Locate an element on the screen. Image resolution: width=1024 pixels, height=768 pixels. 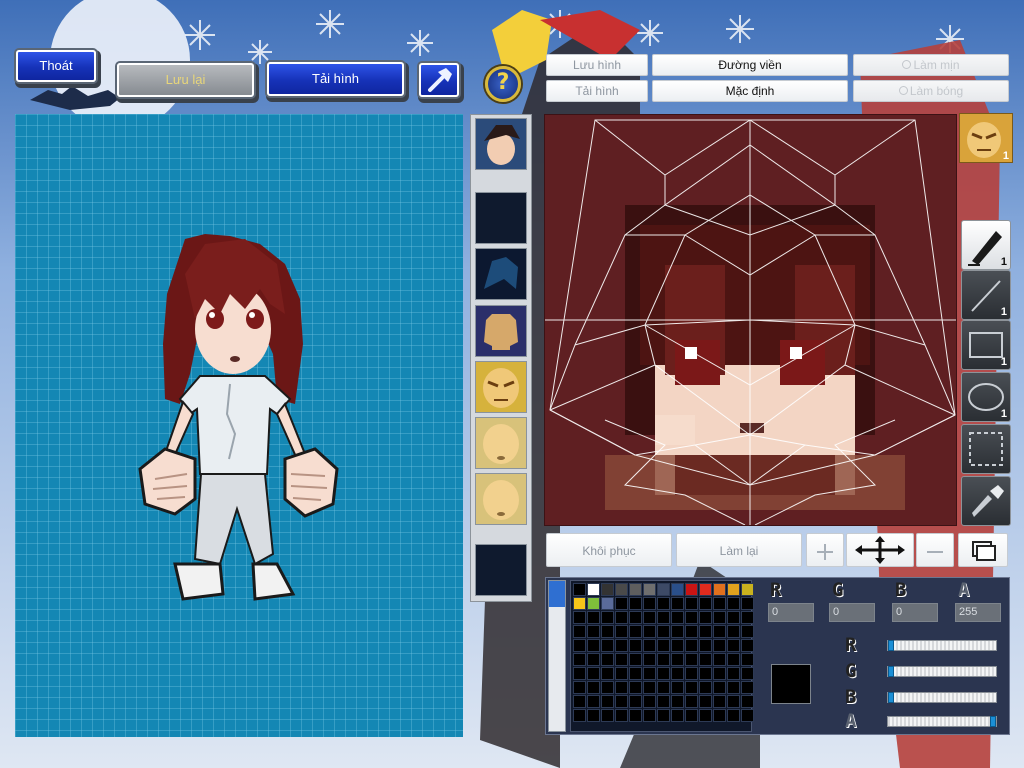
tab-shine: Làm bóng is located at coordinates (931, 91).